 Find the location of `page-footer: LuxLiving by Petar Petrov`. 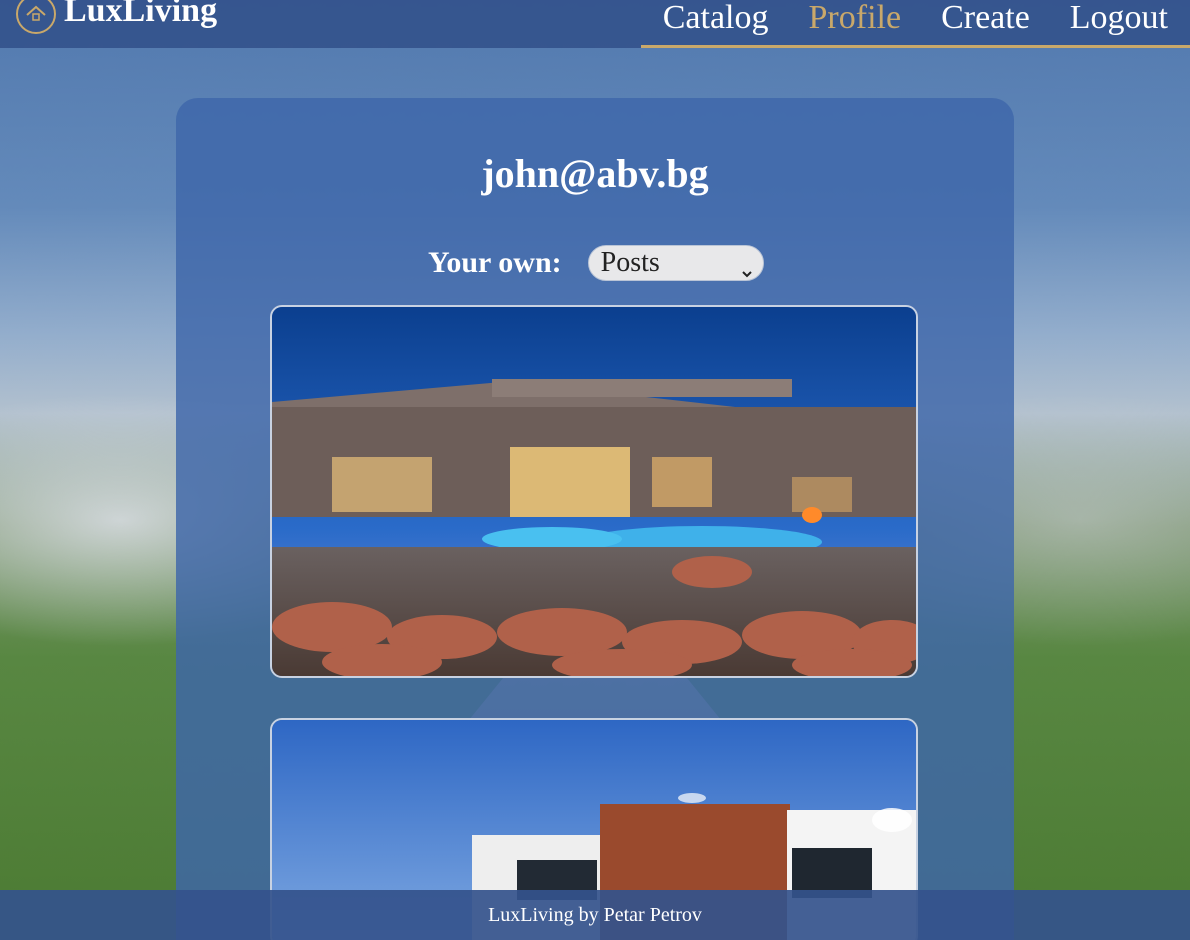

page-footer: LuxLiving by Petar Petrov is located at coordinates (595, 915).